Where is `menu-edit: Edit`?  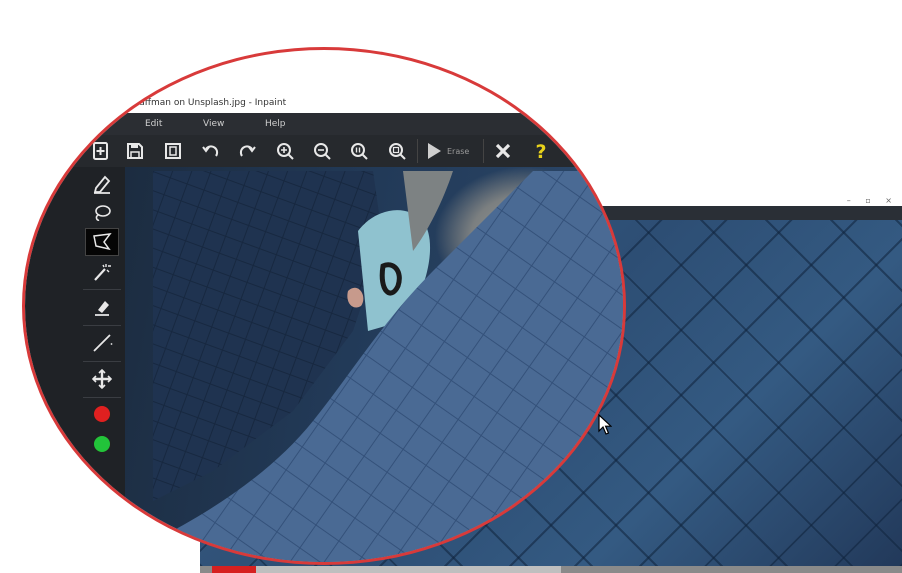
menu-edit: Edit is located at coordinates (153, 124).